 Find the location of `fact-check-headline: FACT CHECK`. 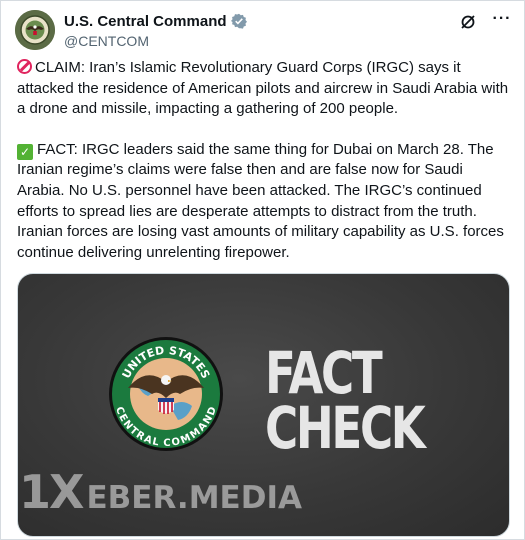

fact-check-headline: FACT CHECK is located at coordinates (345, 400).